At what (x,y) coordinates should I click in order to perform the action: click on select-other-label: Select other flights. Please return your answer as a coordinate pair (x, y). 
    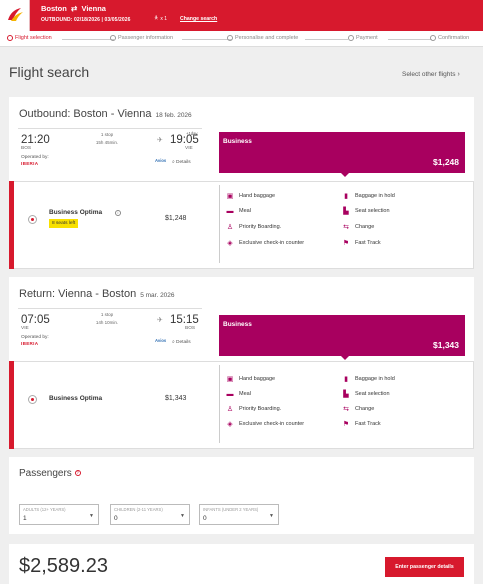
    Looking at the image, I should click on (429, 74).